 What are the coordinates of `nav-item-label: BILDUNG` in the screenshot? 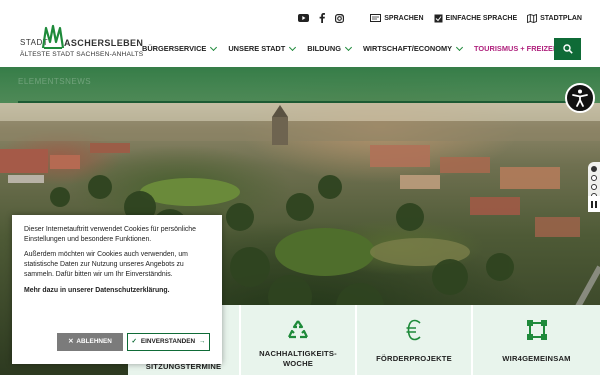 It's located at (324, 48).